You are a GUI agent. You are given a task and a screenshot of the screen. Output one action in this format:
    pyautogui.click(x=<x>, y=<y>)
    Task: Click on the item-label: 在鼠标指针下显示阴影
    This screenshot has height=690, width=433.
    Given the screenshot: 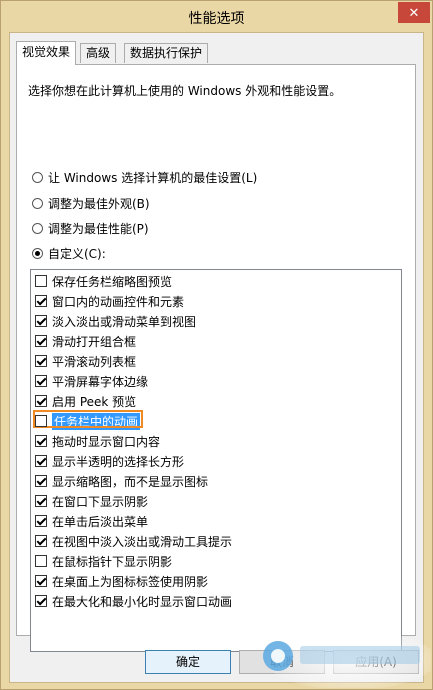 What is the action you would take?
    pyautogui.click(x=112, y=561)
    